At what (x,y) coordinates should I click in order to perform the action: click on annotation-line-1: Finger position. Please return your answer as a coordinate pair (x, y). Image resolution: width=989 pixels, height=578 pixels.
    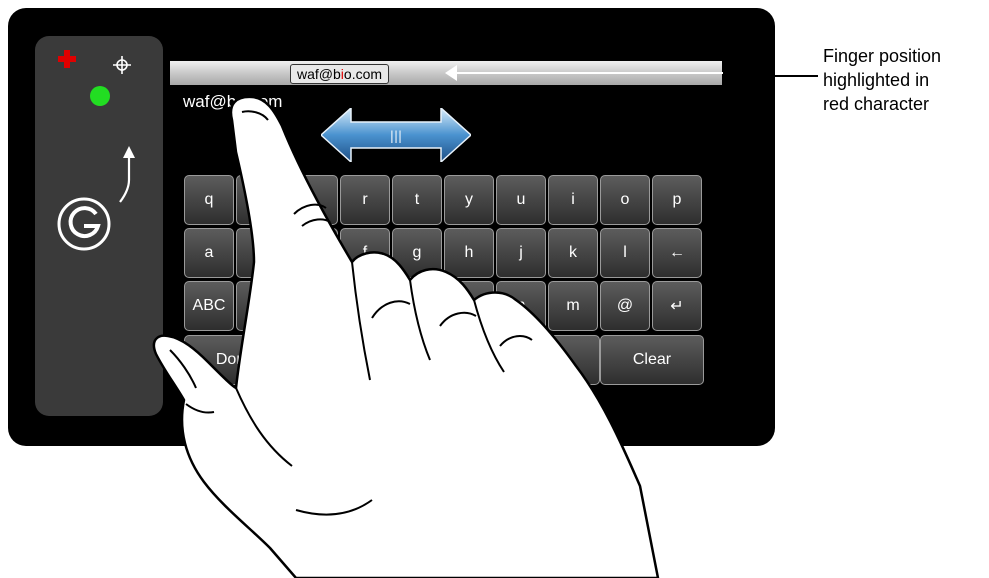
    Looking at the image, I should click on (882, 56).